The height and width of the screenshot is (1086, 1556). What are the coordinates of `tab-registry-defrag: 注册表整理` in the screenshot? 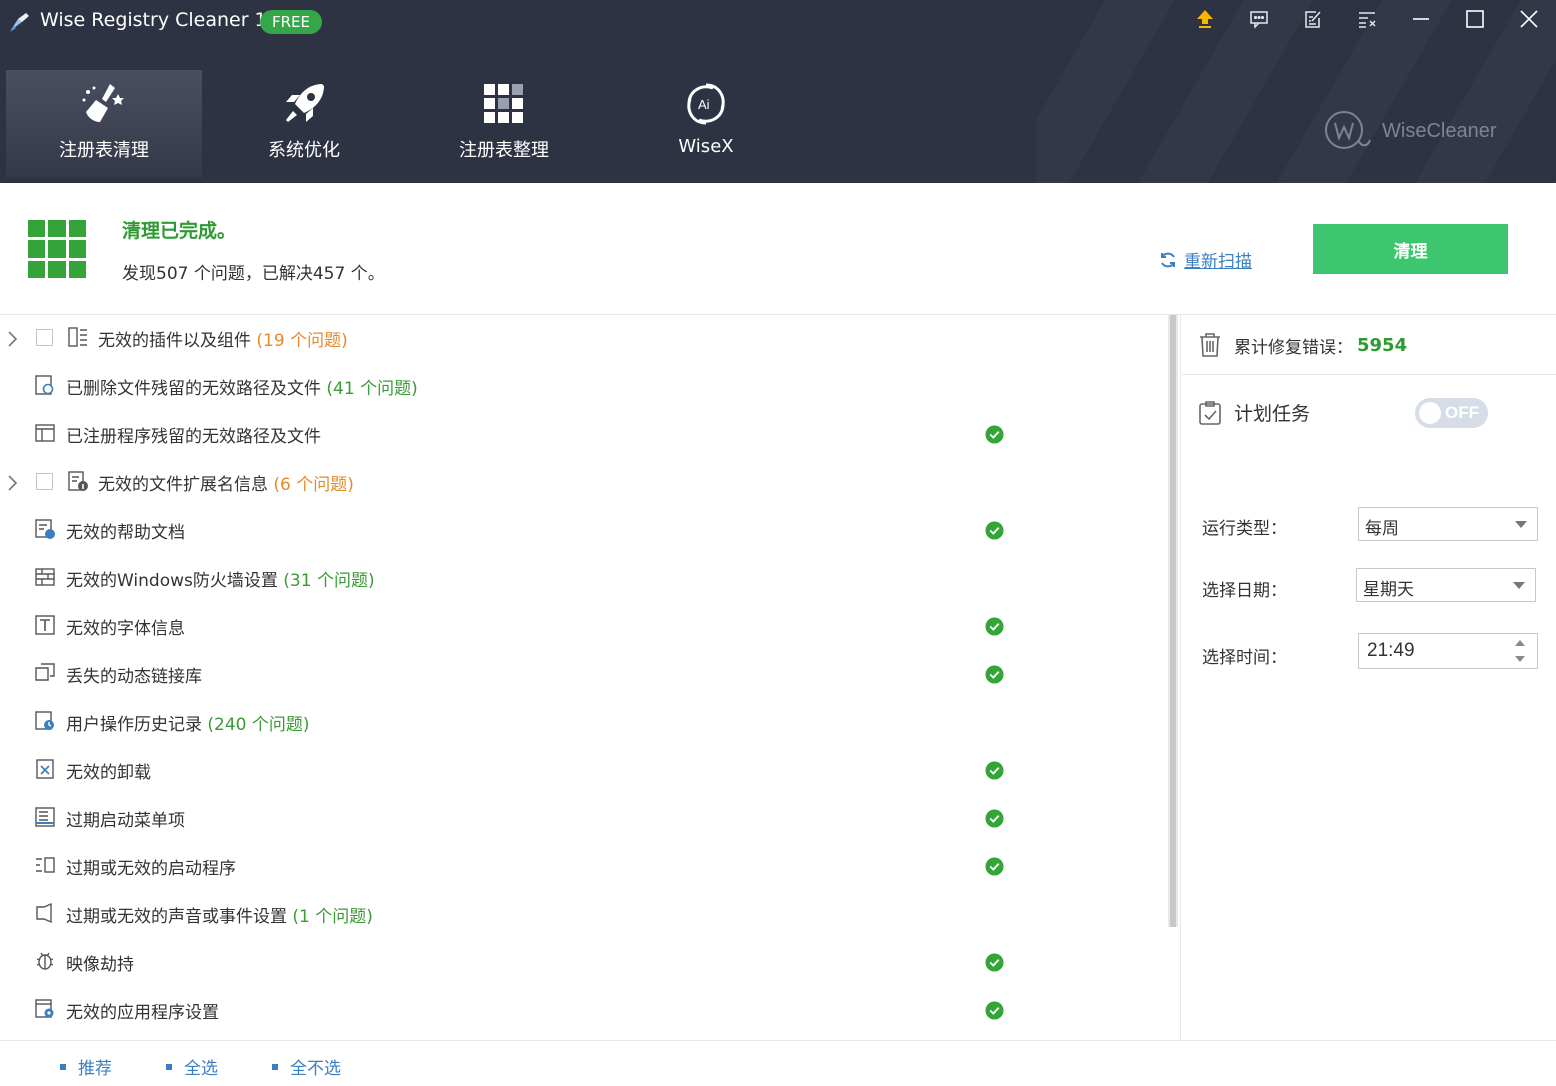 It's located at (504, 124).